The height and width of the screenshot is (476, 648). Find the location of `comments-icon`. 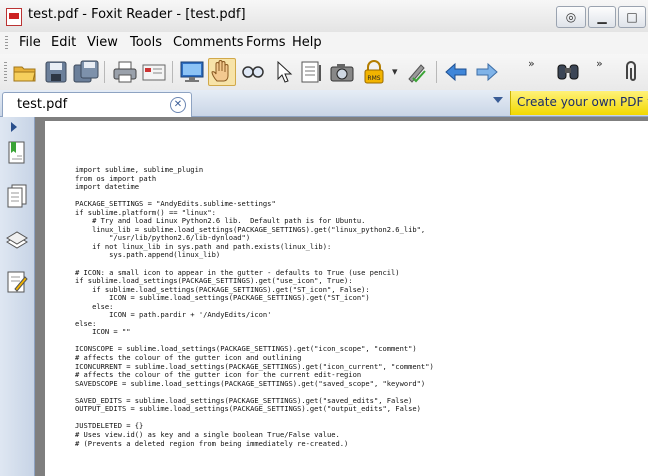

comments-icon is located at coordinates (17, 282).